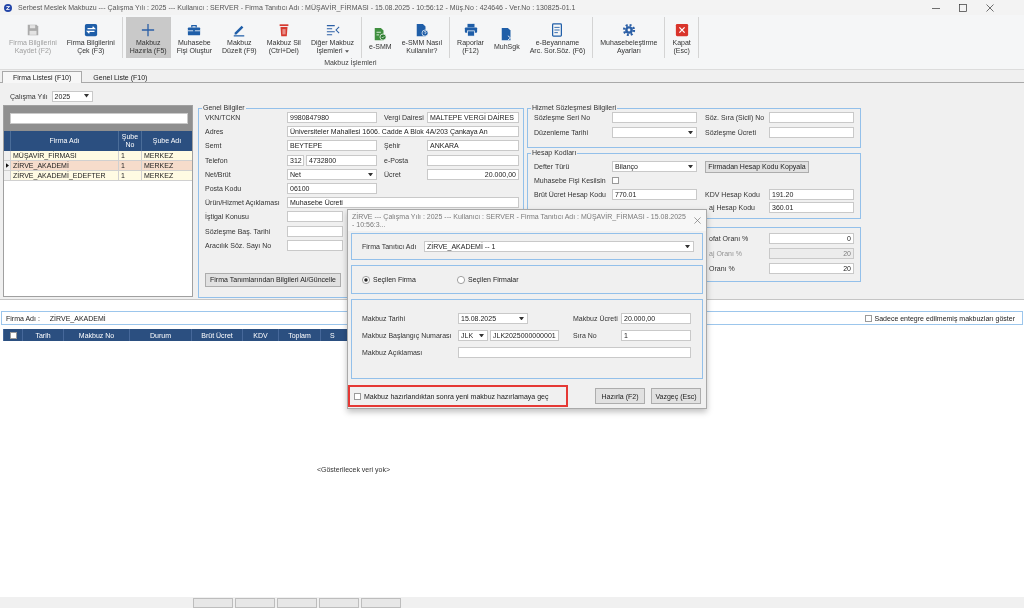 Image resolution: width=1024 pixels, height=608 pixels. Describe the element at coordinates (13, 335) in the screenshot. I see `select-all-checkbox` at that location.